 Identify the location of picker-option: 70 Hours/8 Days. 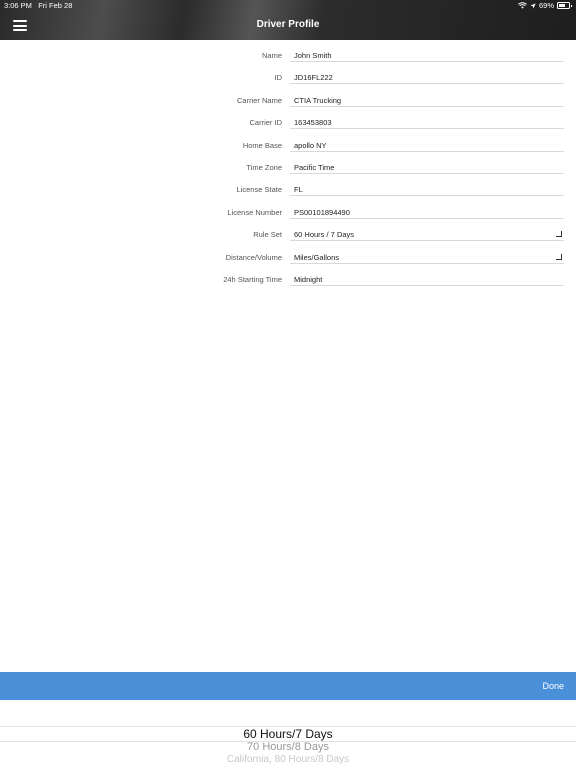
(288, 747).